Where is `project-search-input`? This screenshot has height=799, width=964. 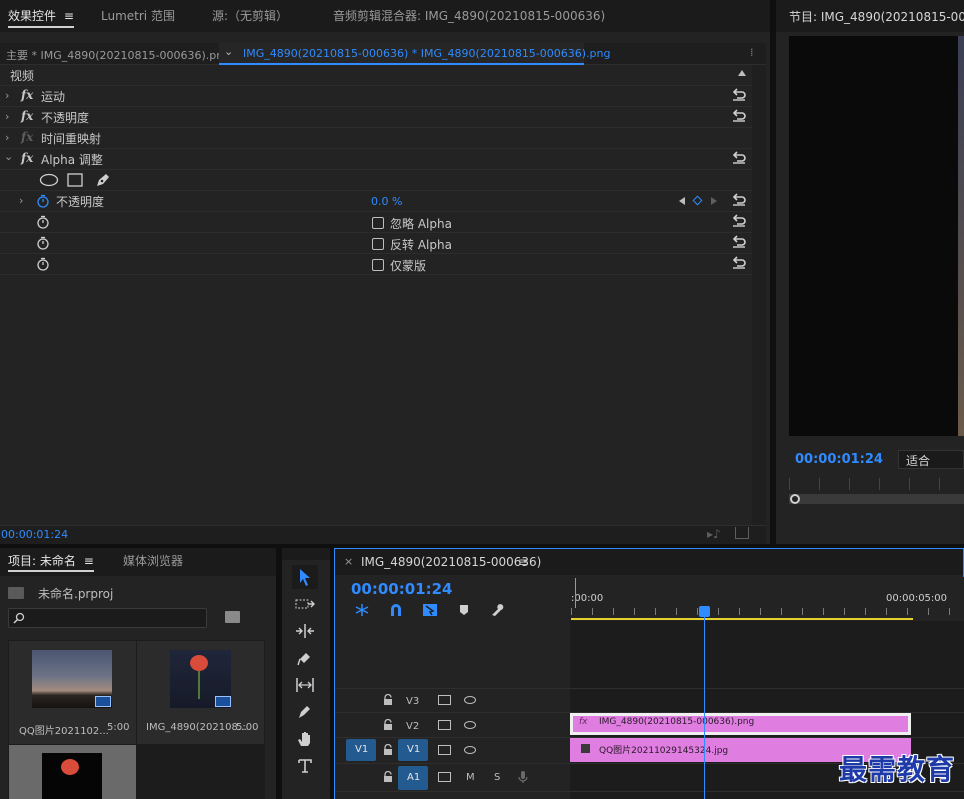
project-search-input is located at coordinates (107, 618).